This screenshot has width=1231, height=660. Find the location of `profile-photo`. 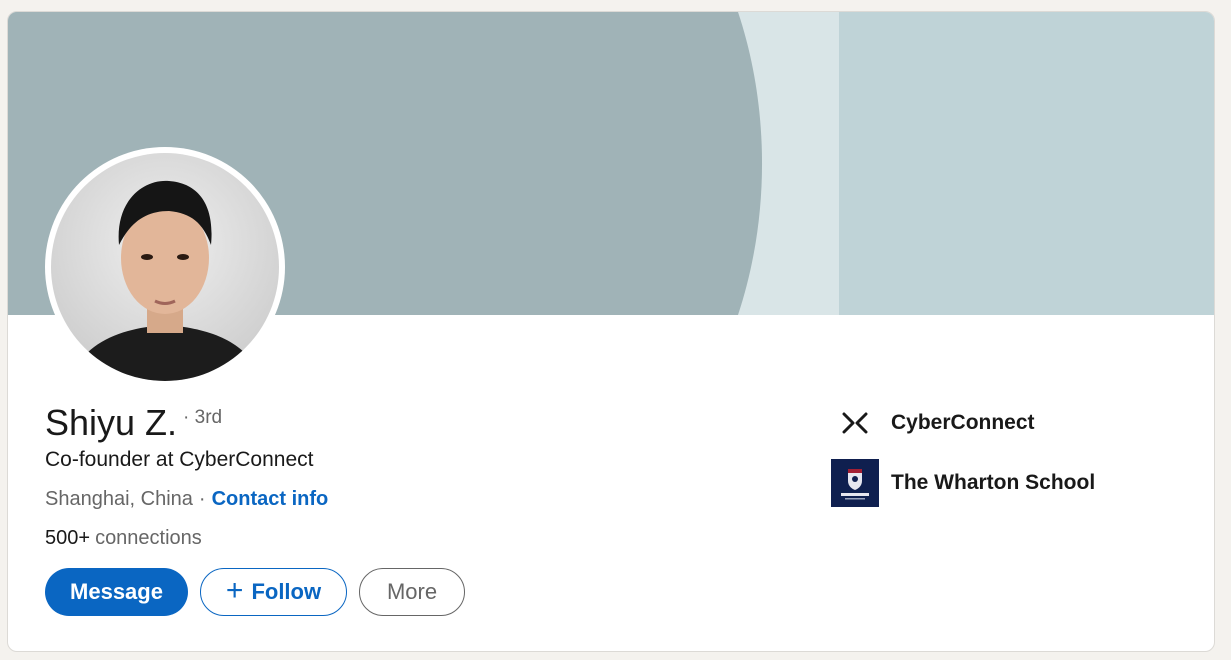

profile-photo is located at coordinates (165, 267).